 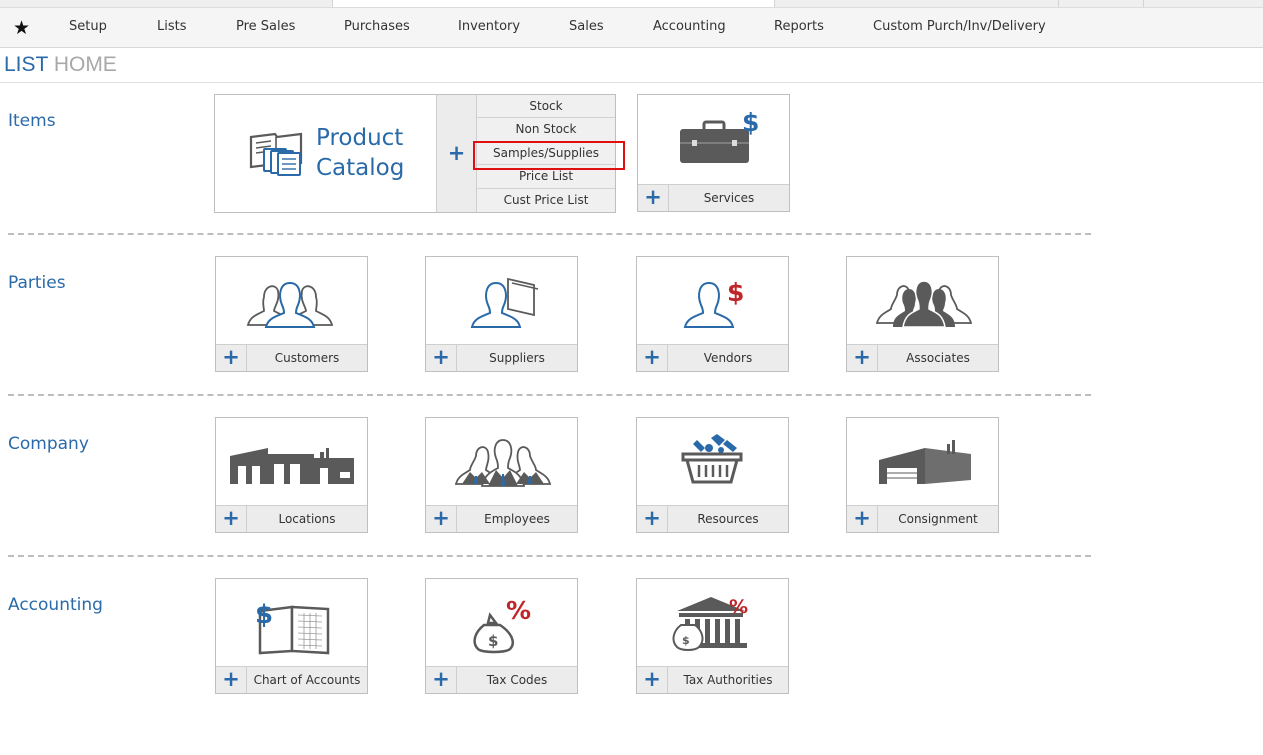 I want to click on card-art: % $, so click(x=712, y=623).